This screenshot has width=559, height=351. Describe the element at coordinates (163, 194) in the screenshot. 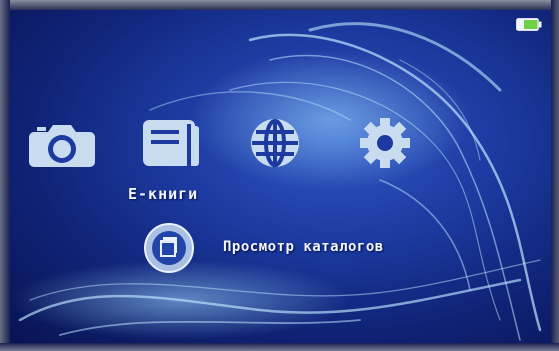

I see `selected-menu-caption: E-книги` at that location.